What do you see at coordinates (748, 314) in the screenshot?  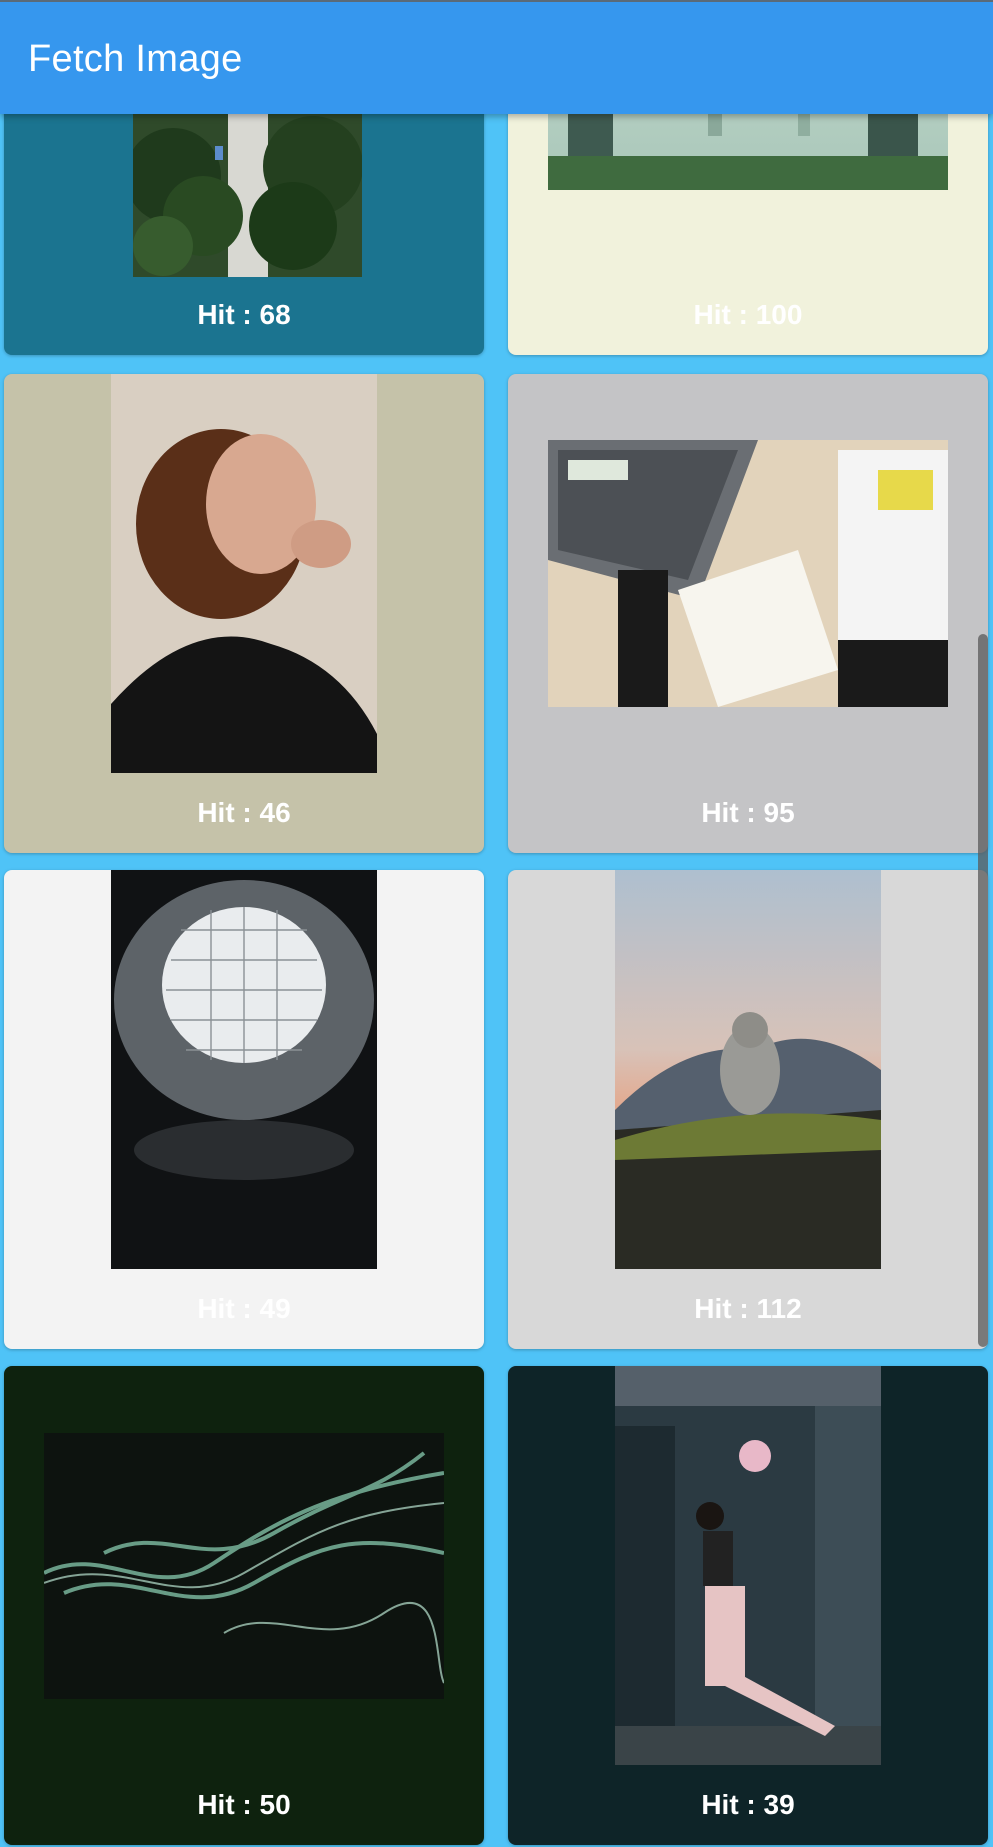 I see `hit-count-label: Hit : 100` at bounding box center [748, 314].